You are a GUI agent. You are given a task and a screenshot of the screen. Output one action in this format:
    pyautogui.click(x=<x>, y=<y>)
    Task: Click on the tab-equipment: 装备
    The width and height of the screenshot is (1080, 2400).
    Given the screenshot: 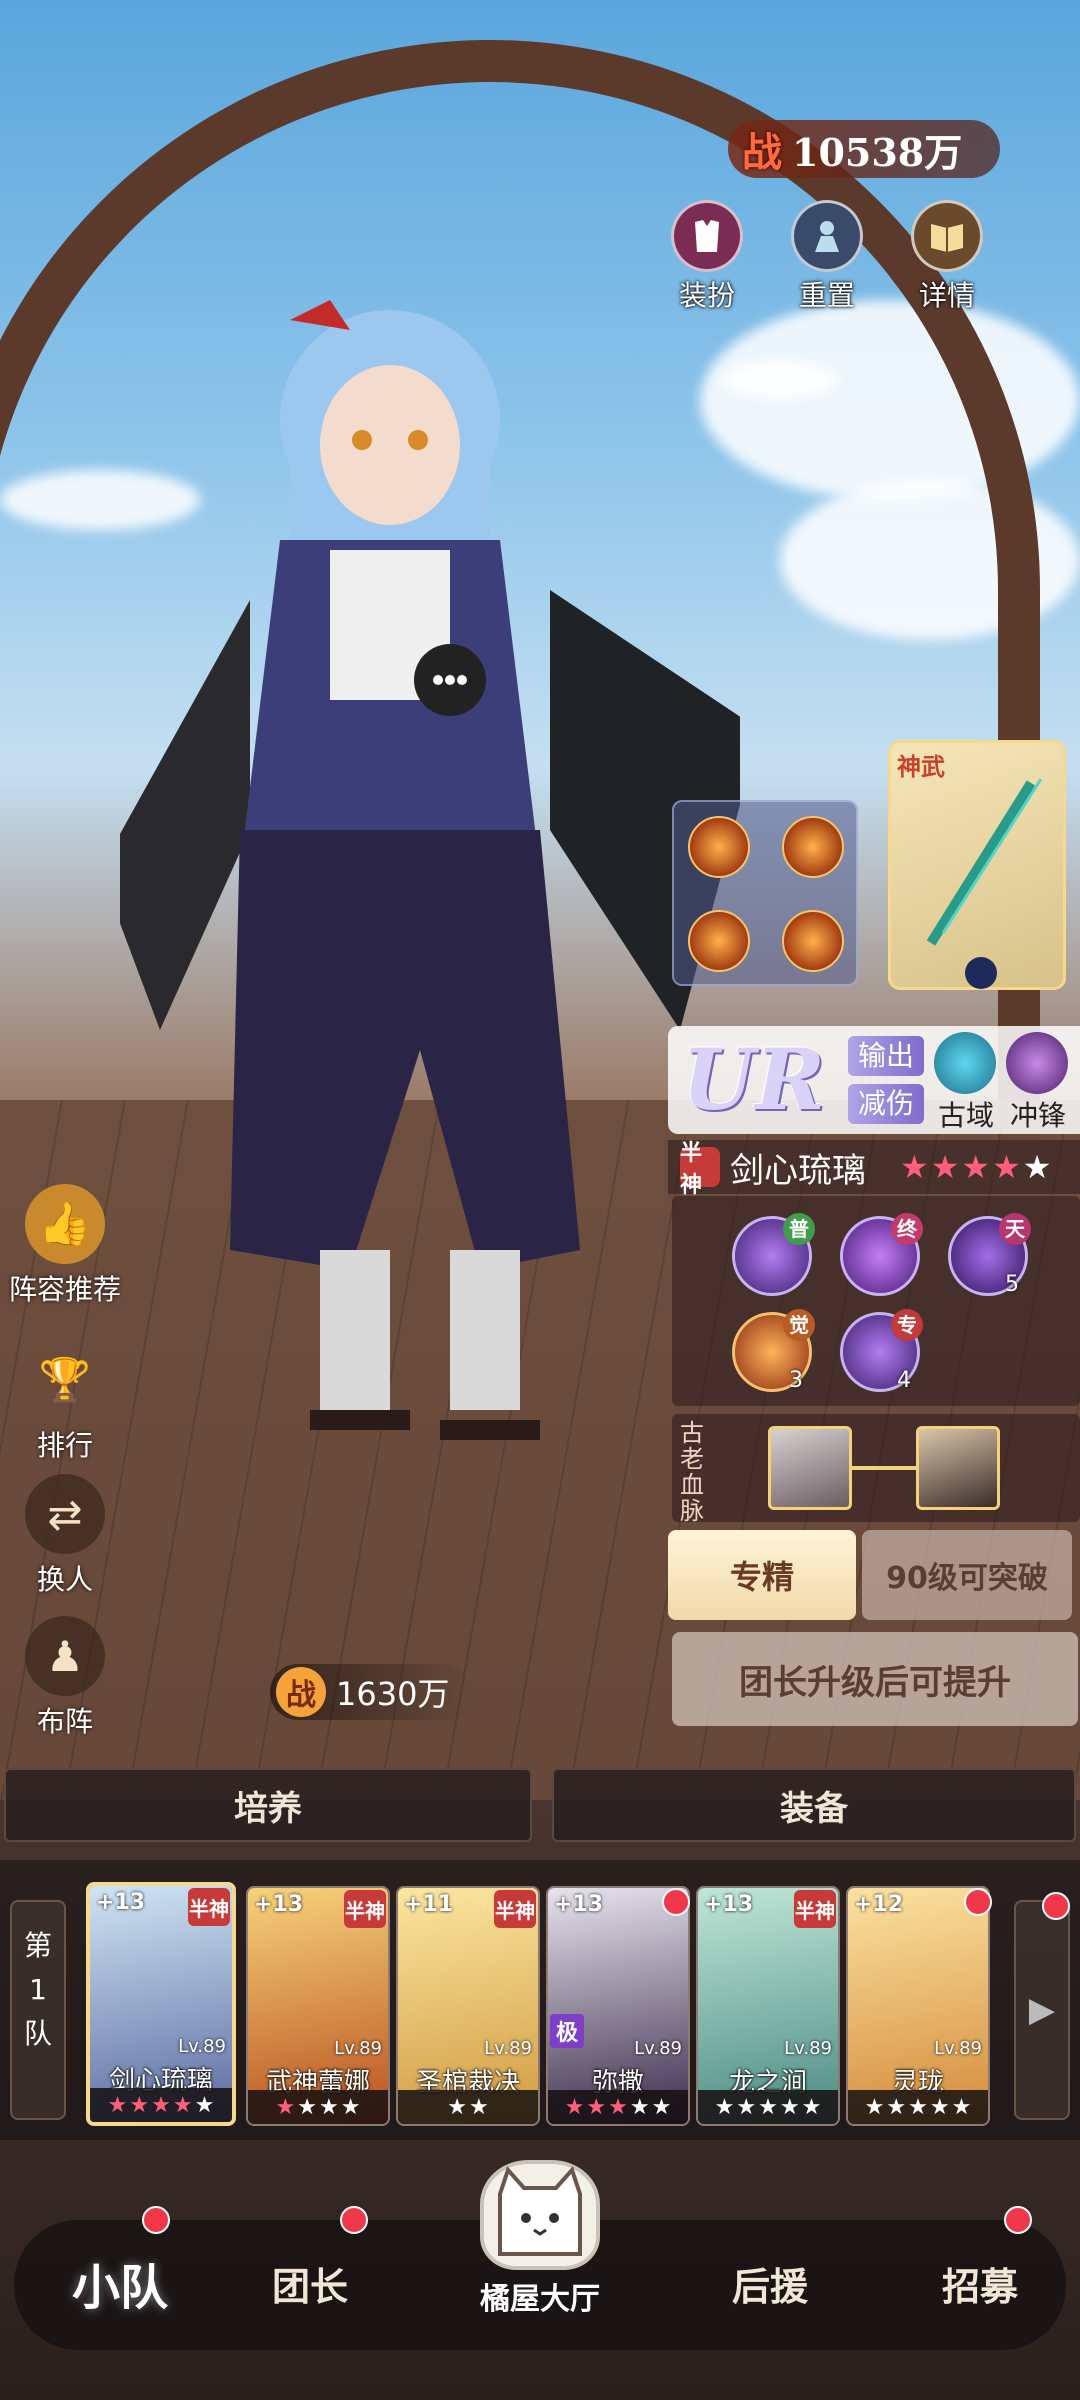 What is the action you would take?
    pyautogui.click(x=814, y=1805)
    